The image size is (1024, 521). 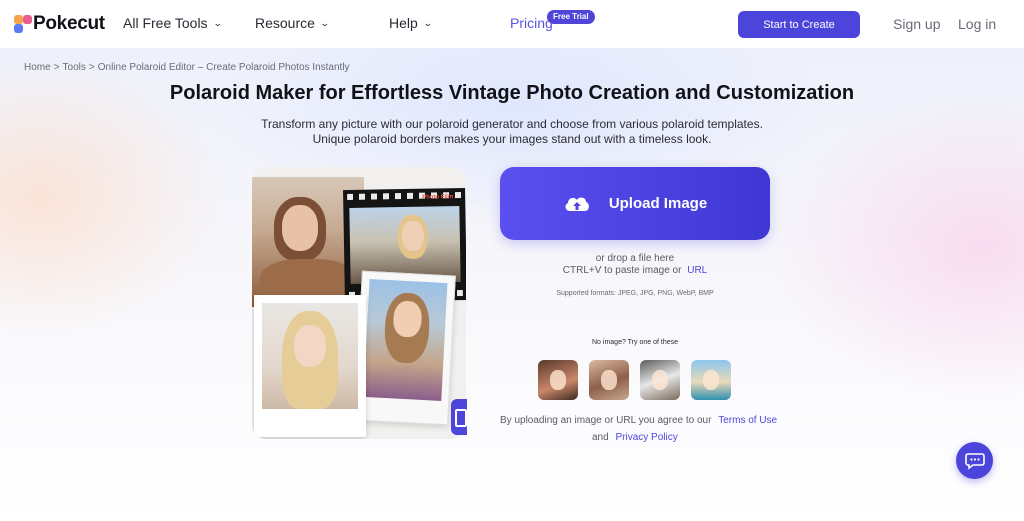 What do you see at coordinates (622, 270) in the screenshot?
I see `paste-hint: CTRL+V to paste image or` at bounding box center [622, 270].